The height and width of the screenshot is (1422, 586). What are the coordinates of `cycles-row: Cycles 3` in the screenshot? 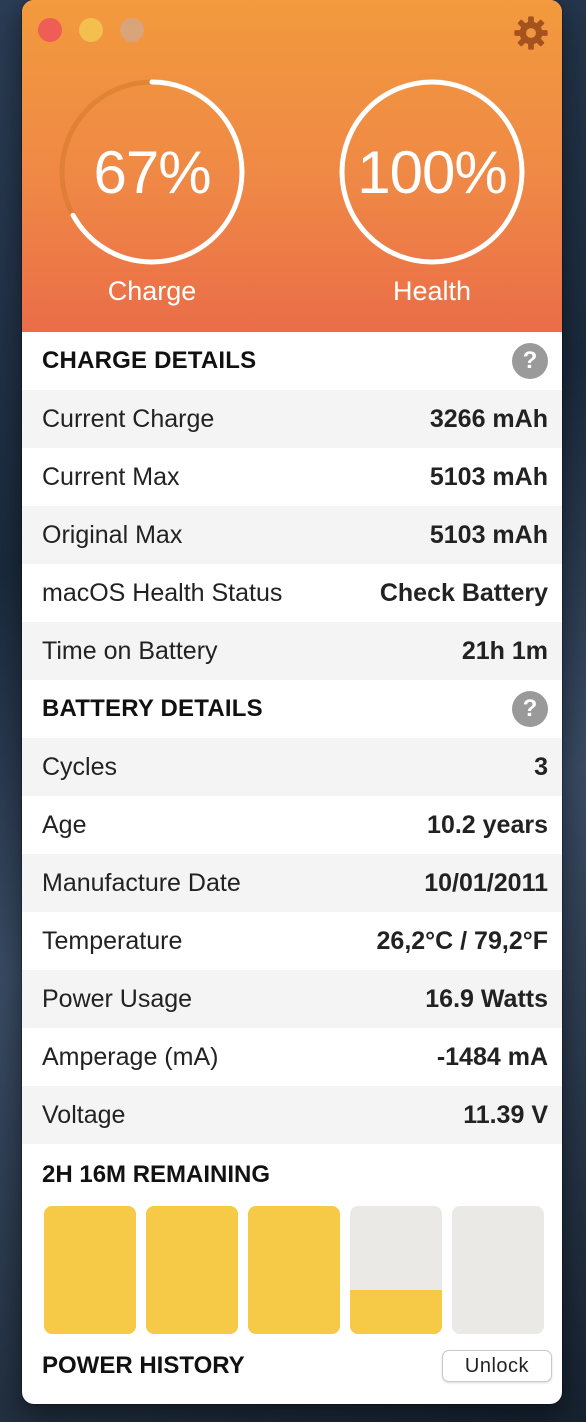 It's located at (292, 767).